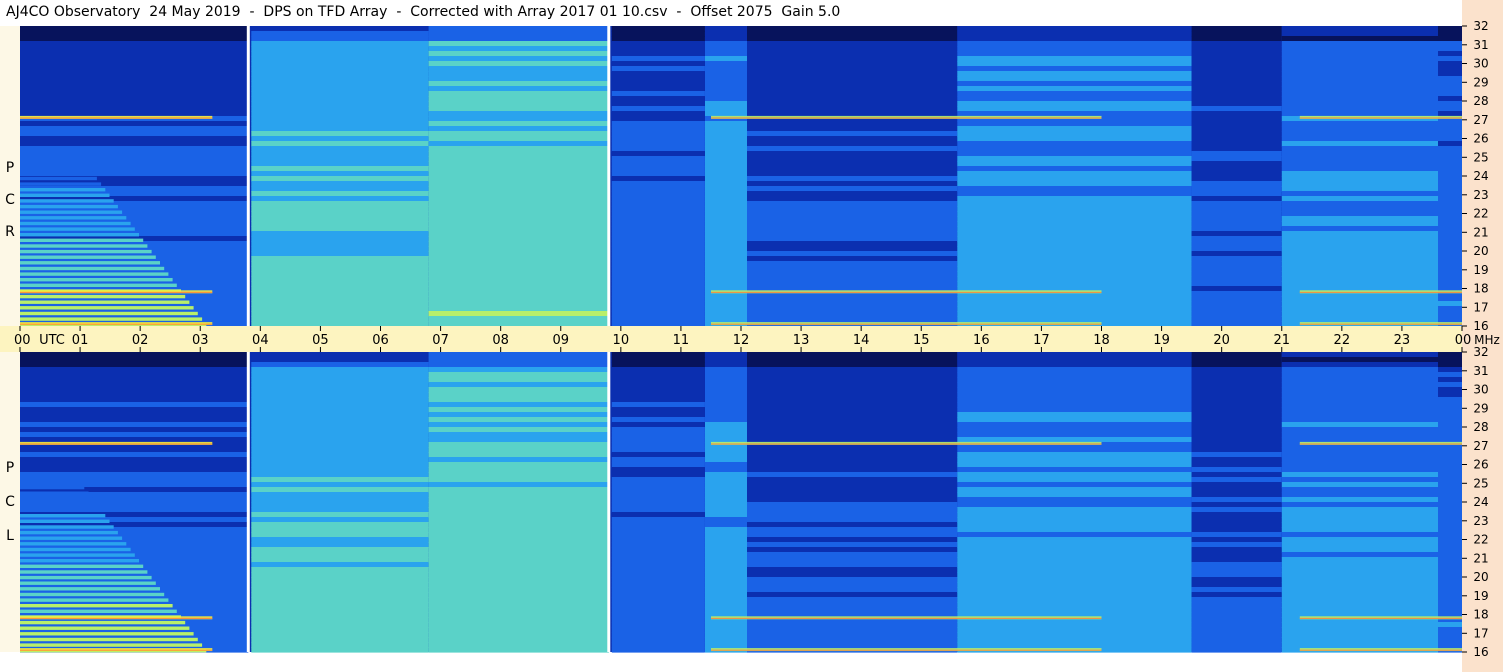 This screenshot has height=672, width=1503. Describe the element at coordinates (741, 340) in the screenshot. I see `time-tick-label: 12` at that location.